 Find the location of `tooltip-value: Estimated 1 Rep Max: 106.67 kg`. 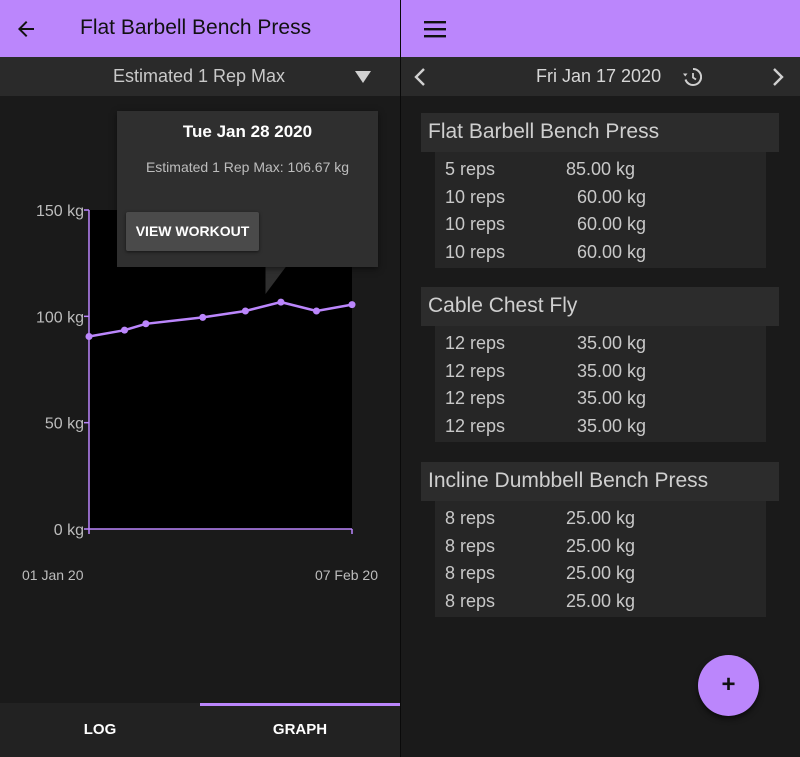

tooltip-value: Estimated 1 Rep Max: 106.67 kg is located at coordinates (247, 167).